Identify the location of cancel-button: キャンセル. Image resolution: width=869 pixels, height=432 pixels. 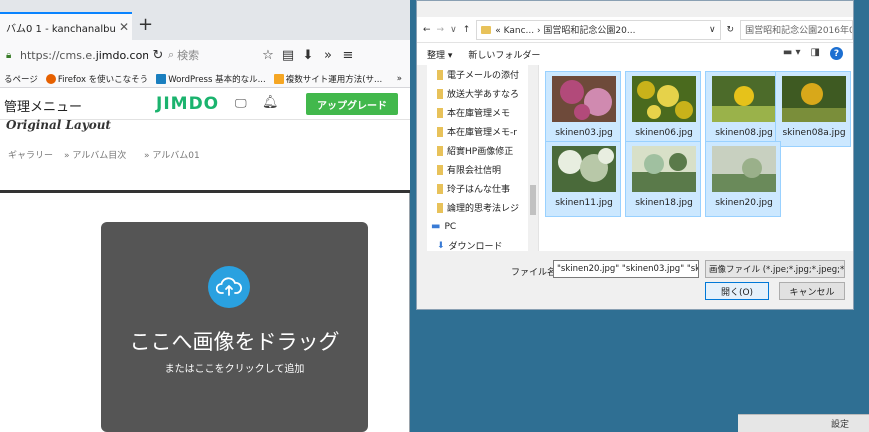
(812, 291).